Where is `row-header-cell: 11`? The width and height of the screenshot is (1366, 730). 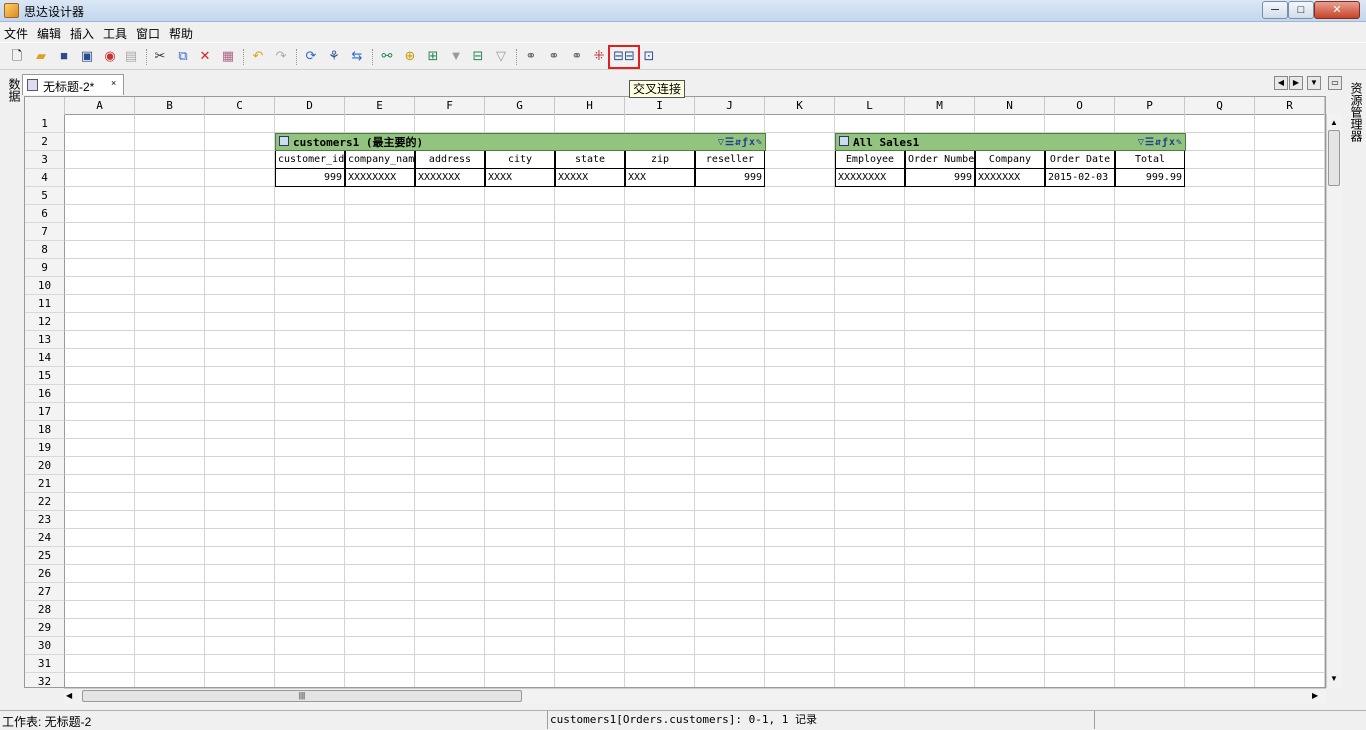 row-header-cell: 11 is located at coordinates (45, 304).